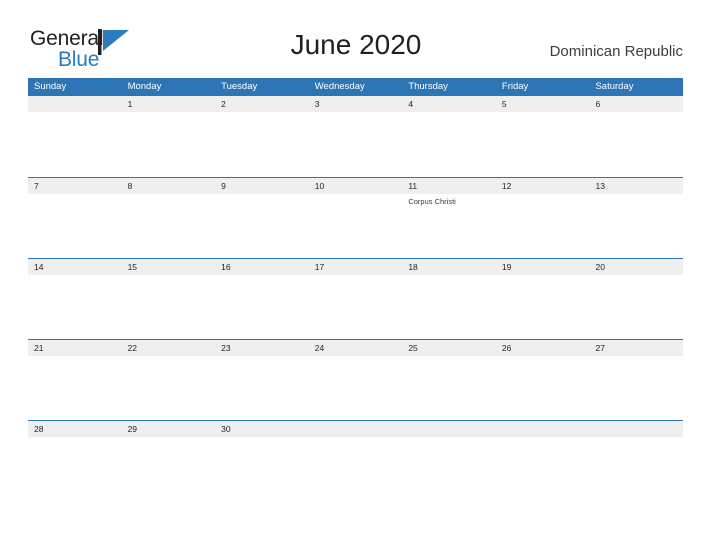 Image resolution: width=712 pixels, height=550 pixels. Describe the element at coordinates (428, 86) in the screenshot. I see `weekday-header-thursday: Thursday` at that location.